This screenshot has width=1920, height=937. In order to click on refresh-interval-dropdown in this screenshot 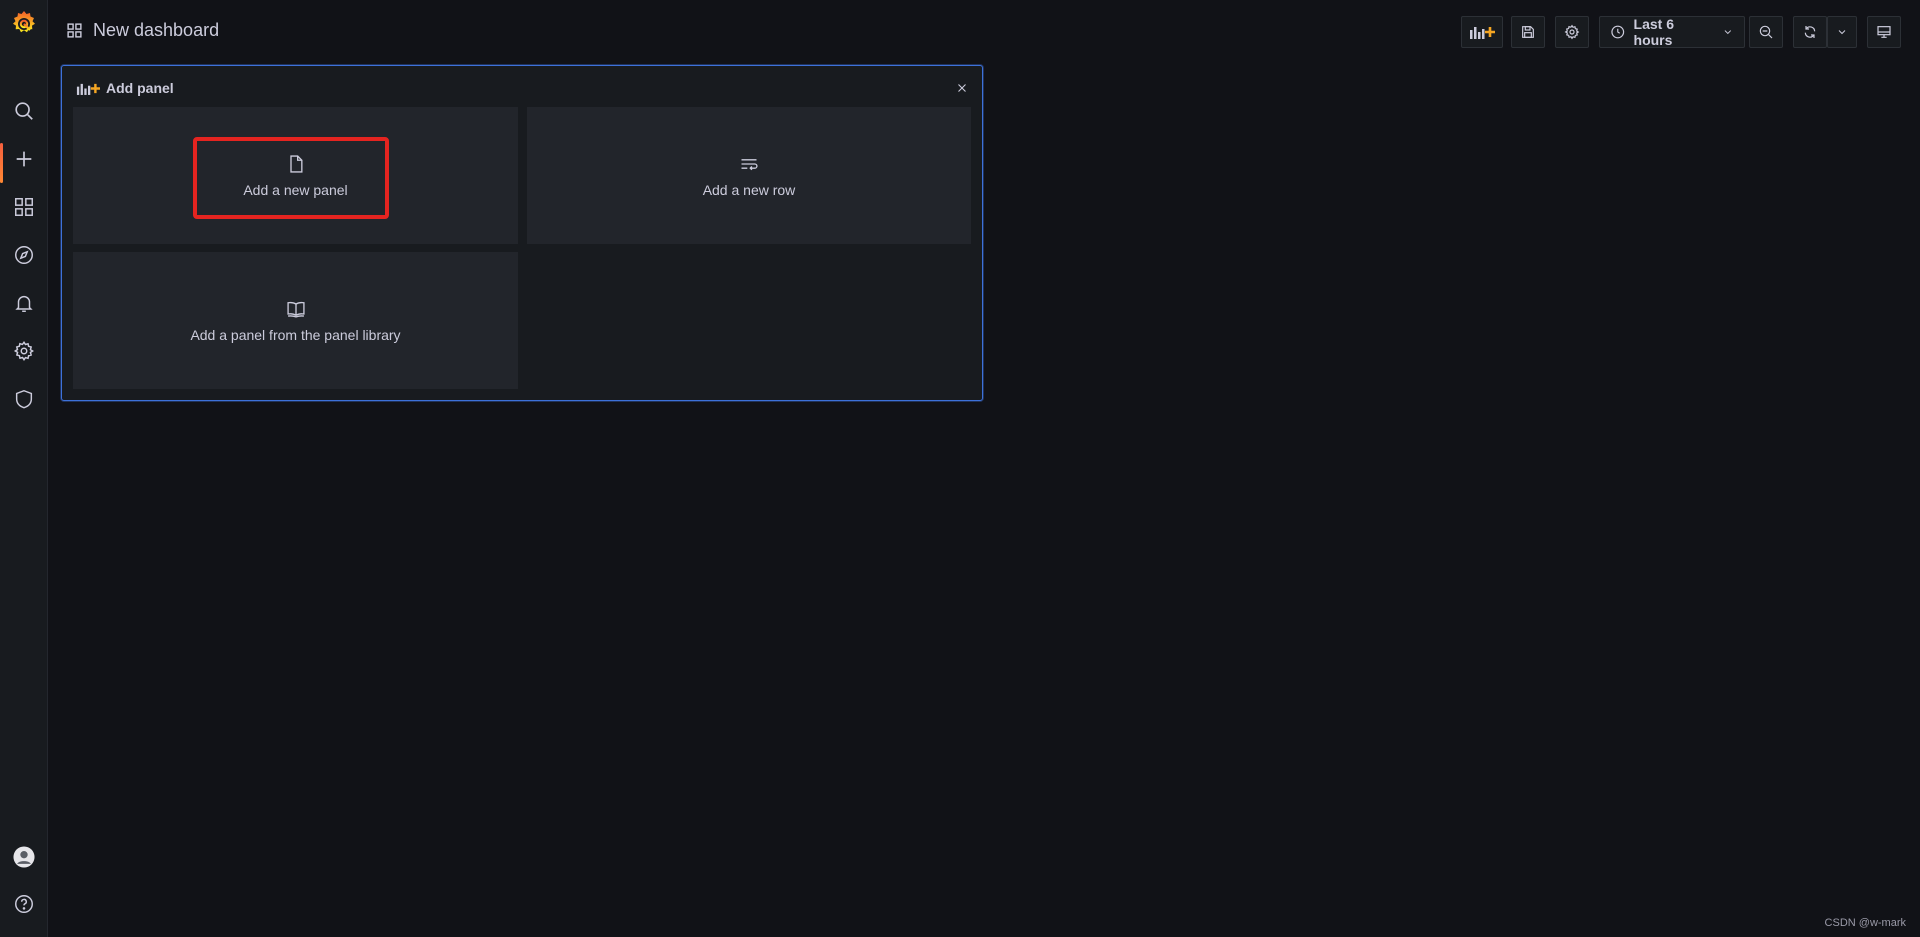, I will do `click(1842, 32)`.